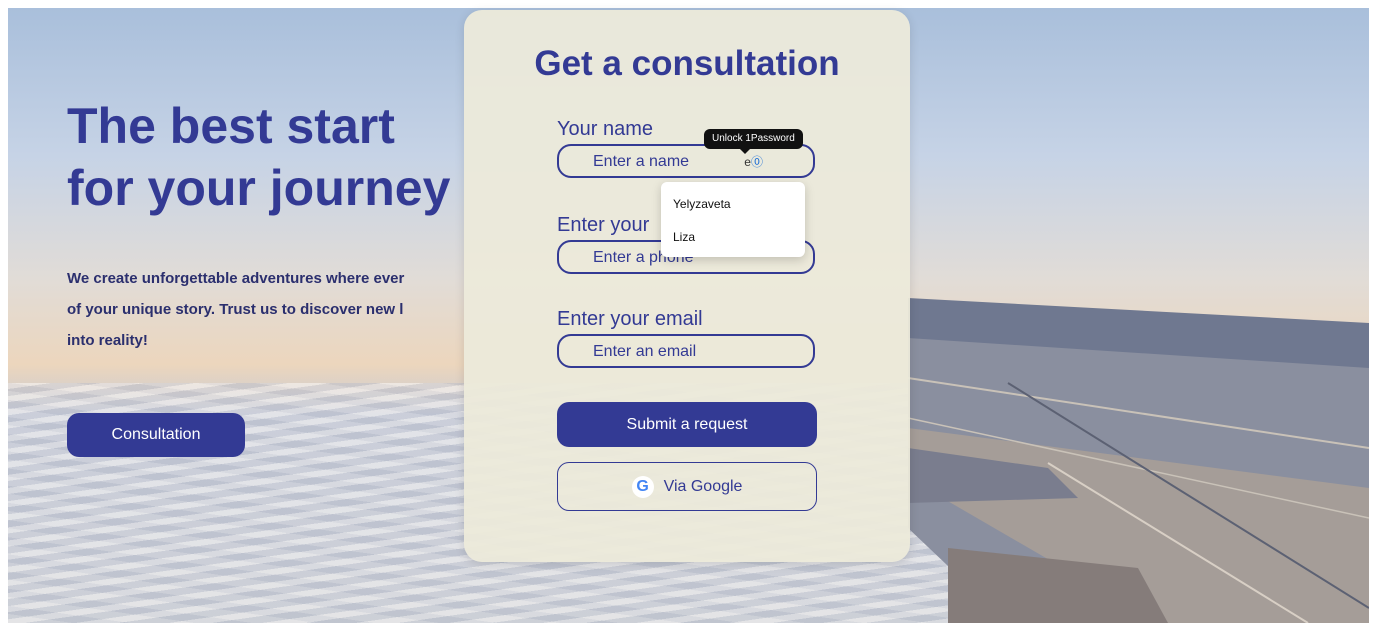 This screenshot has height=623, width=1376. I want to click on google-button-label: Via Google, so click(703, 486).